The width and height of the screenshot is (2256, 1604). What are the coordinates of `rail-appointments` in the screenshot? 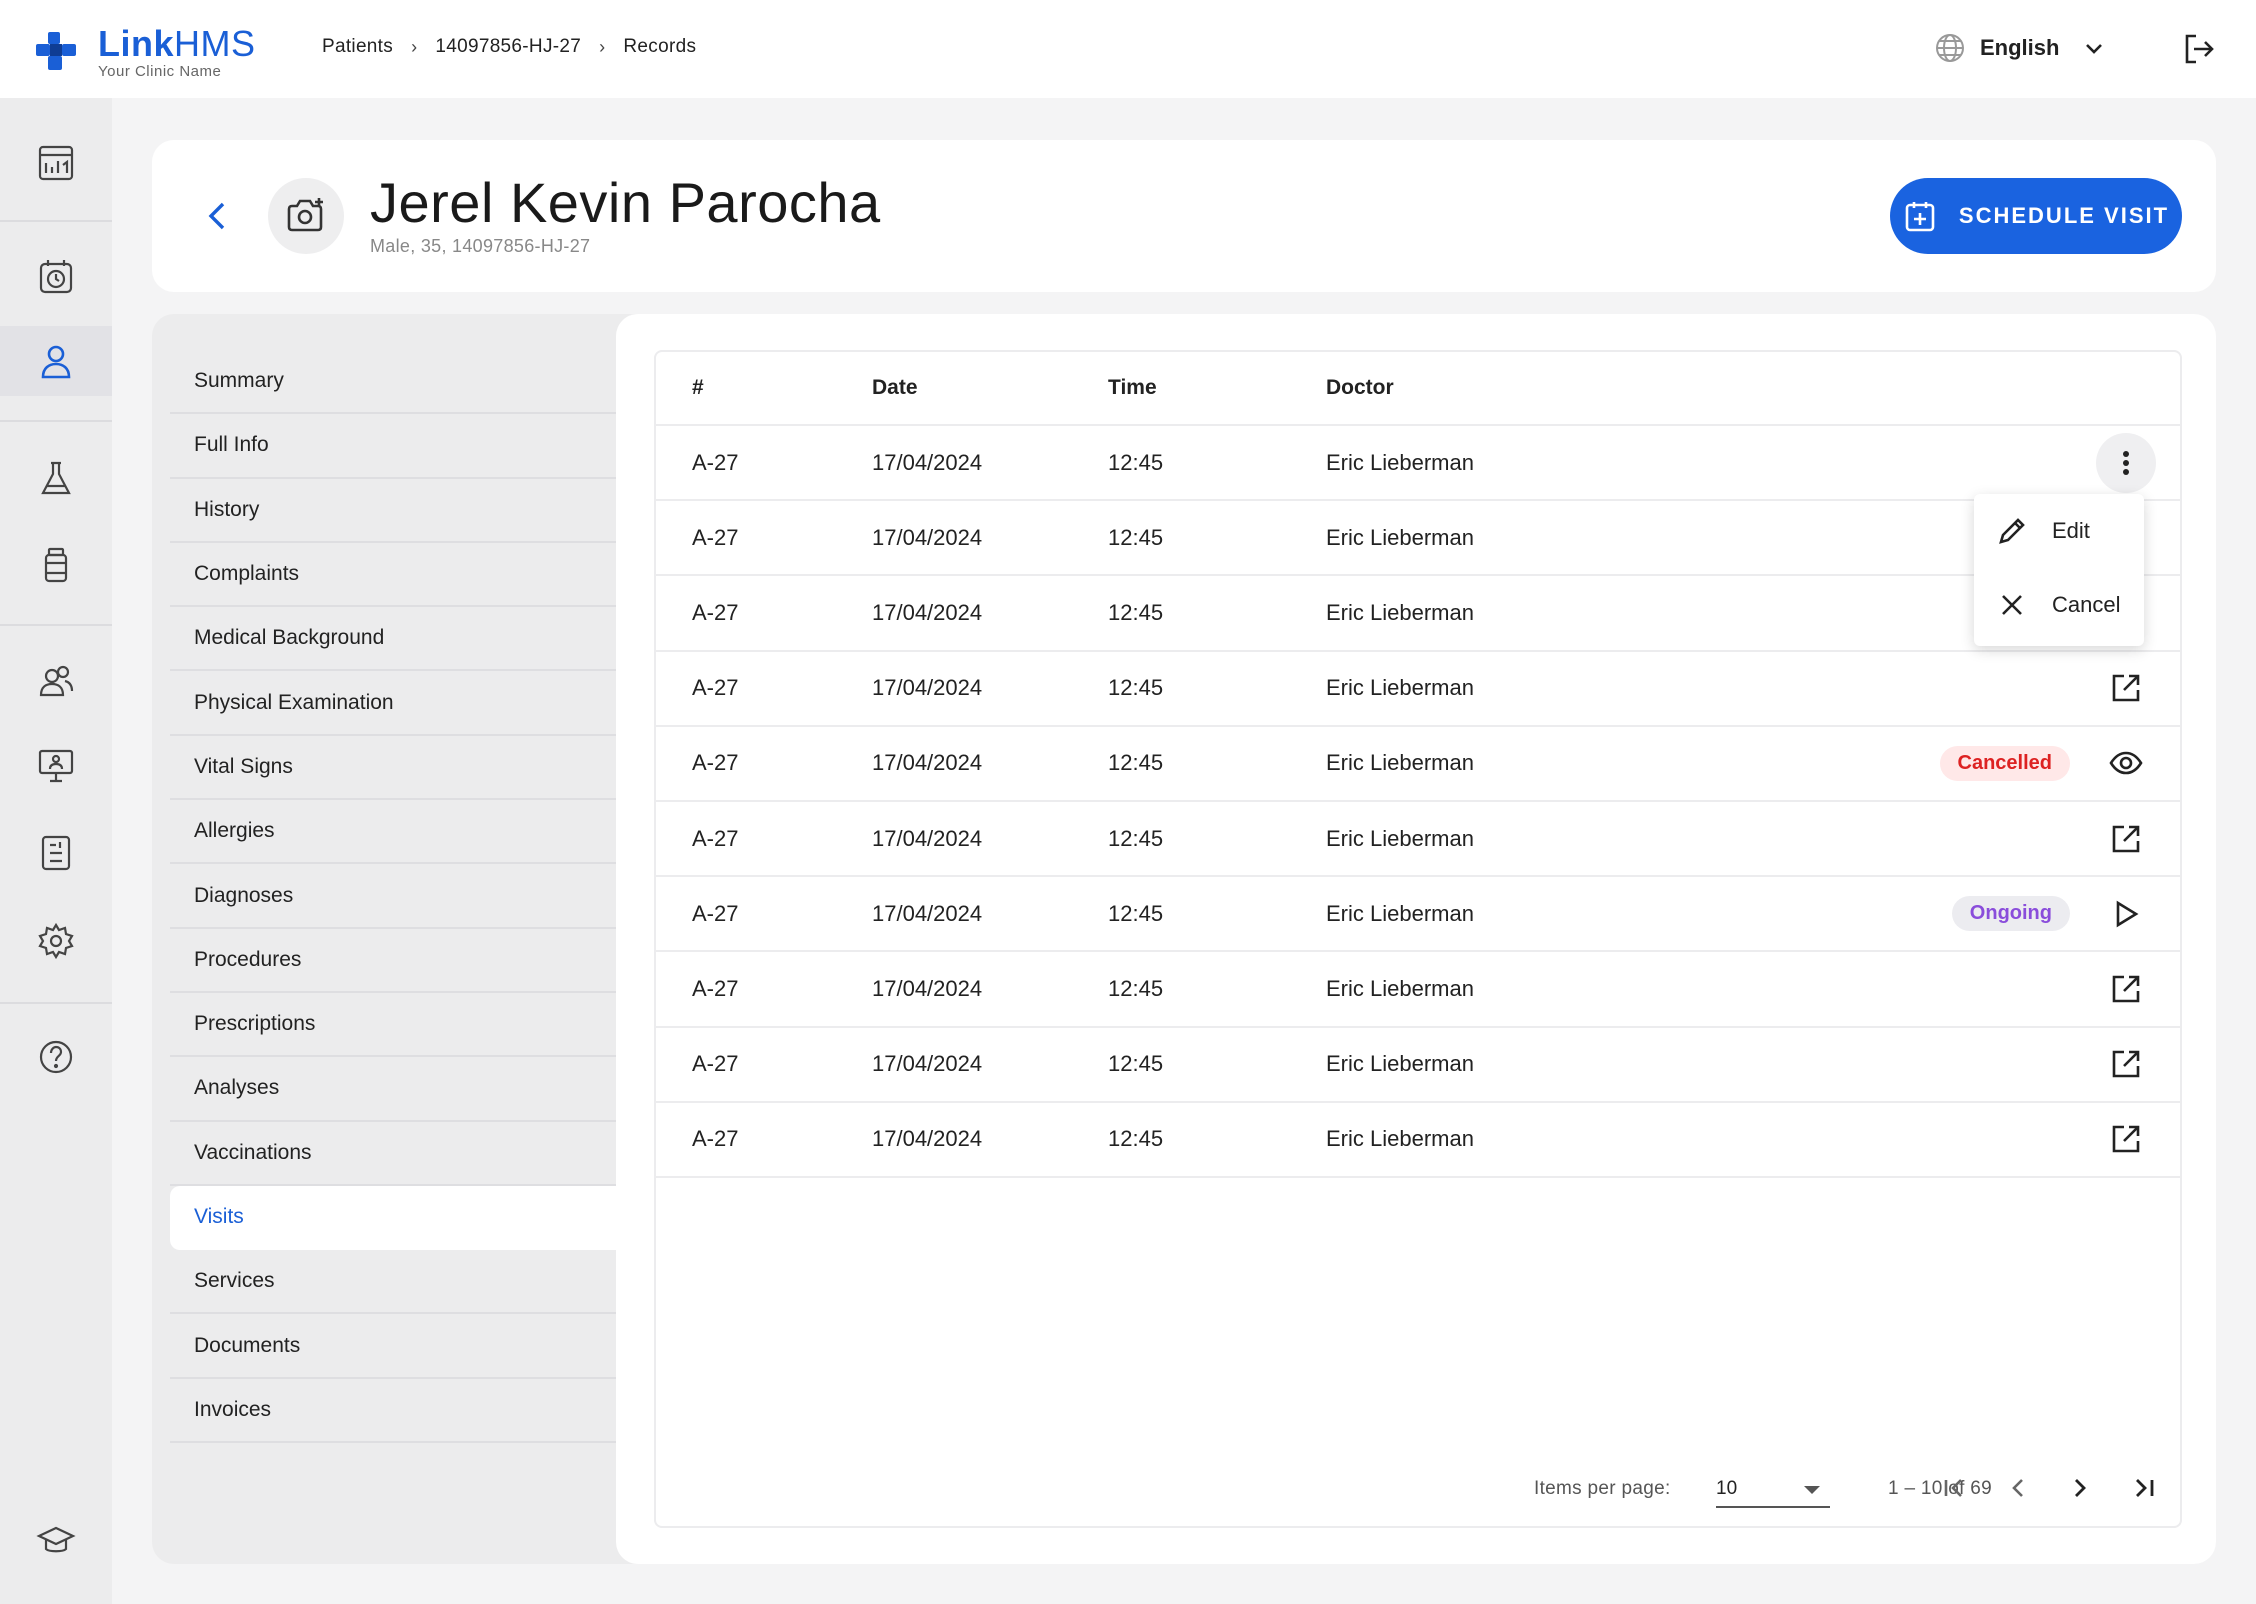 It's located at (56, 277).